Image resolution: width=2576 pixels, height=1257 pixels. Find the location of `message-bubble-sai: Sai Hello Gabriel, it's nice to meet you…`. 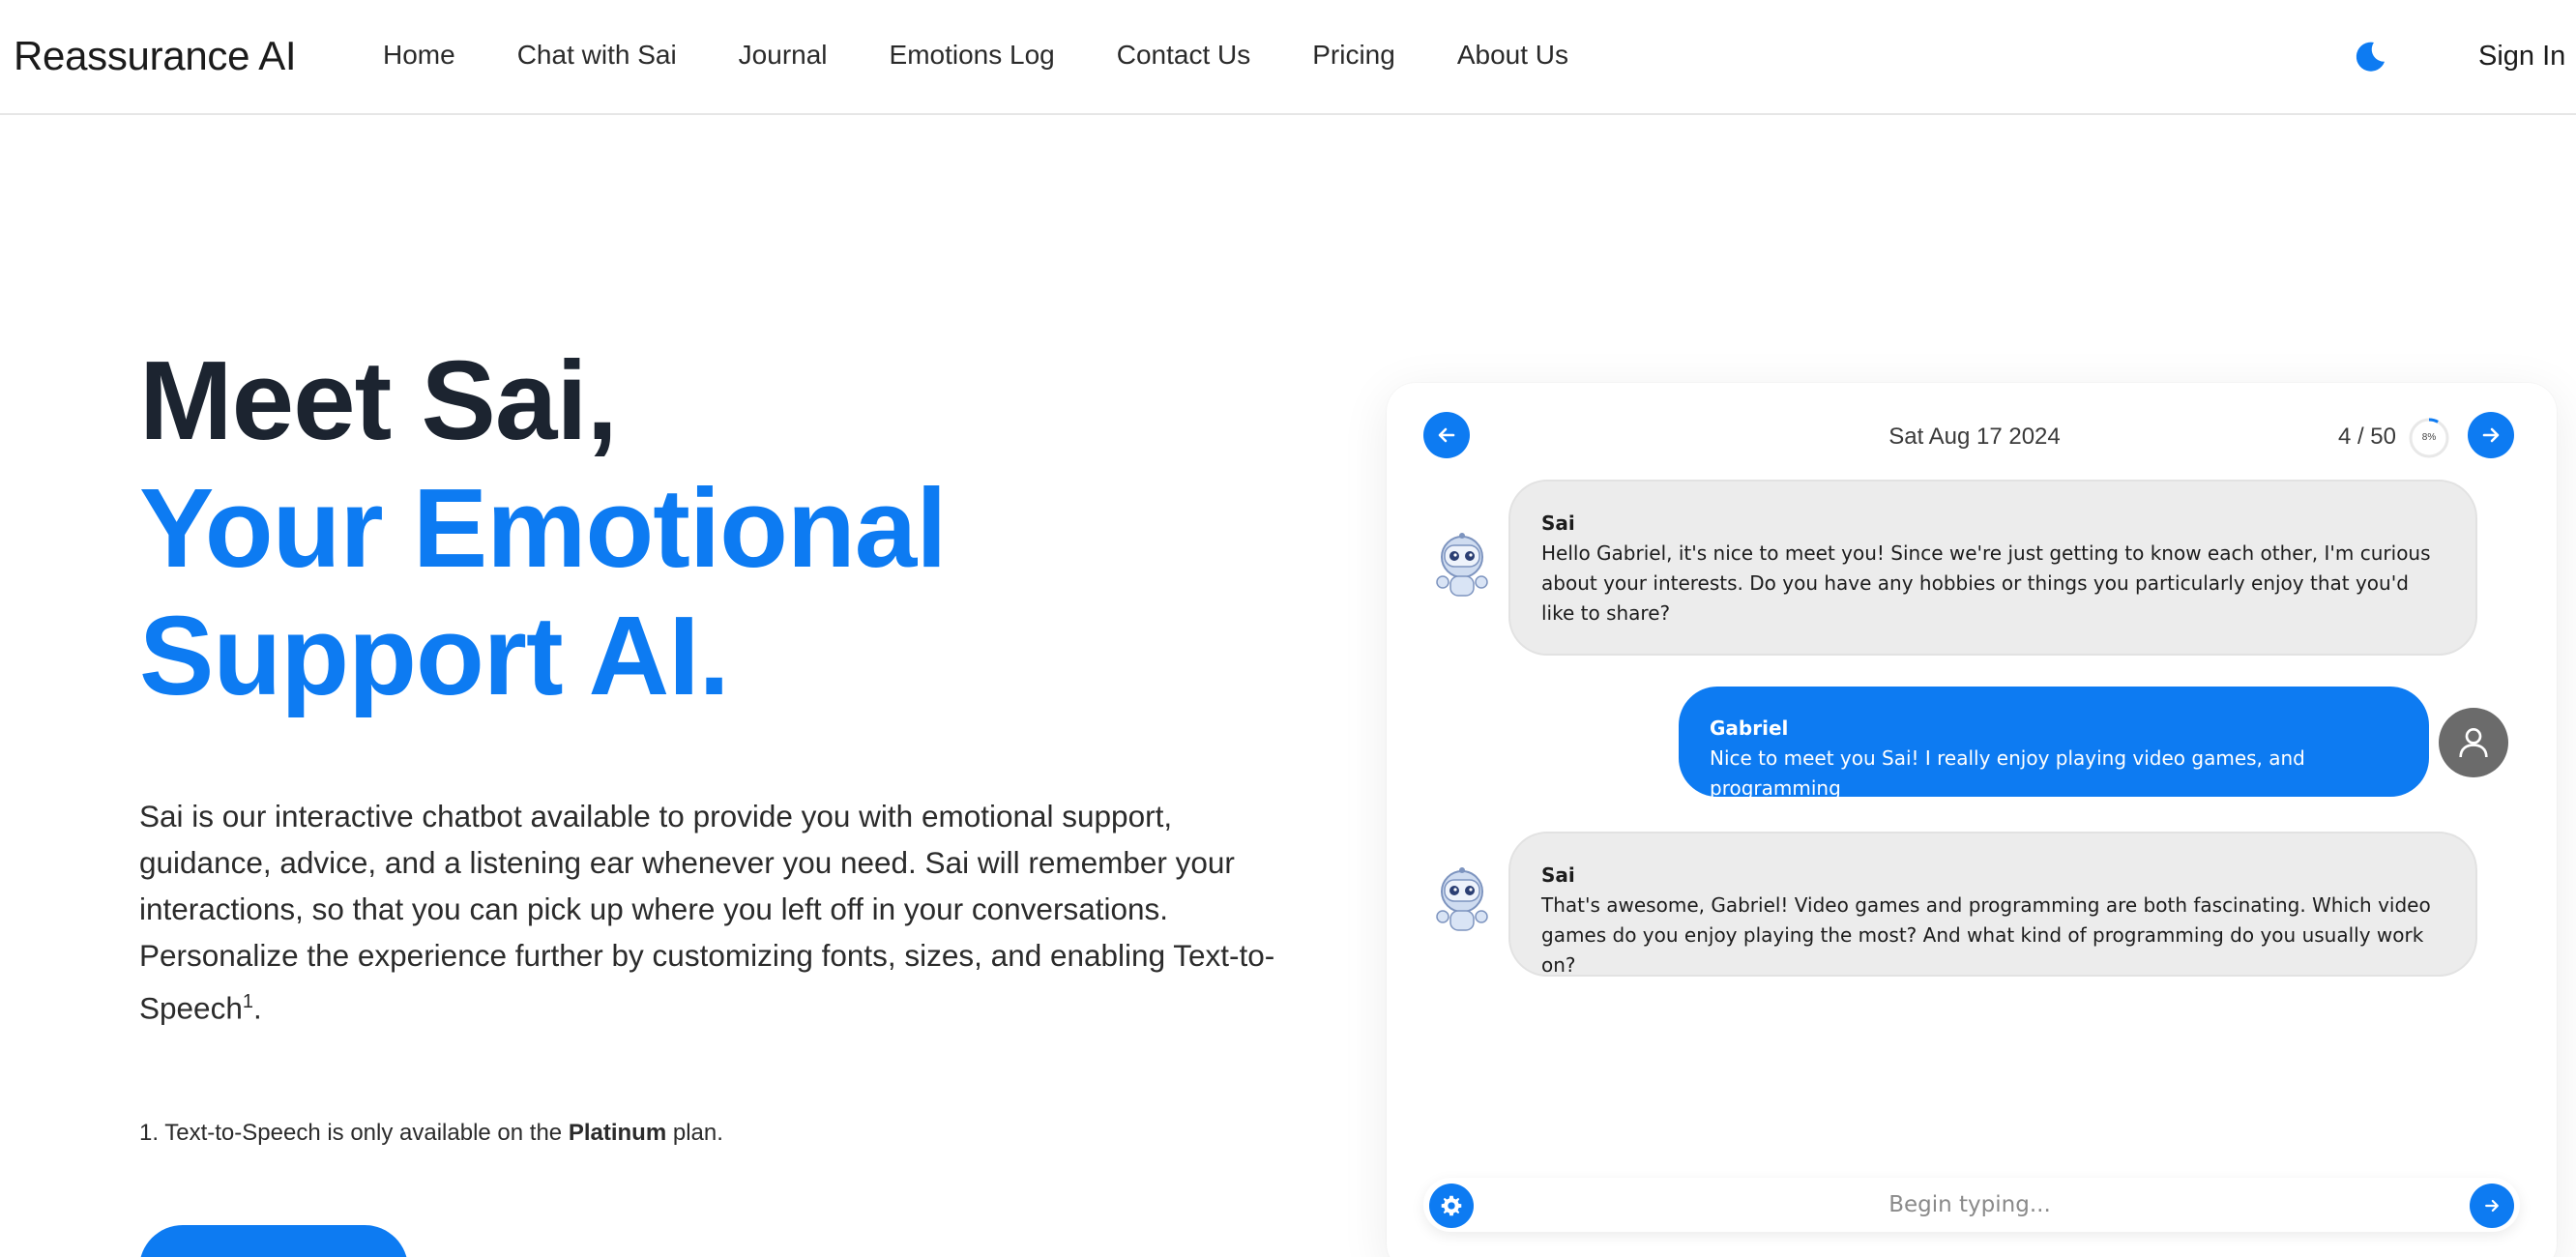

message-bubble-sai: Sai Hello Gabriel, it's nice to meet you… is located at coordinates (1992, 568).